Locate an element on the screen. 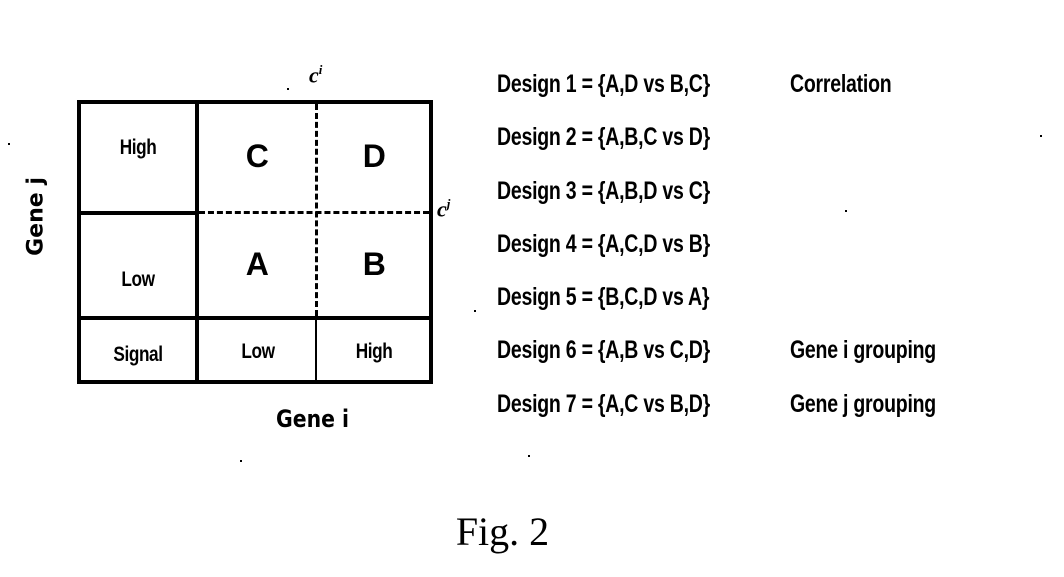 The width and height of the screenshot is (1064, 577). column-header-high: High is located at coordinates (374, 351).